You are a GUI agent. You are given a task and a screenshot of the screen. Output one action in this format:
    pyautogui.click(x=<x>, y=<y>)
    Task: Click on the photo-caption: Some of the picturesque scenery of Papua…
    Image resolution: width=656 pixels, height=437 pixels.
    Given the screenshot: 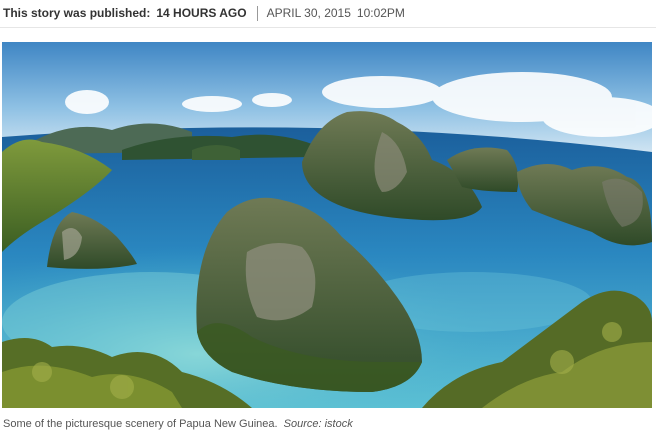 What is the action you would take?
    pyautogui.click(x=178, y=424)
    